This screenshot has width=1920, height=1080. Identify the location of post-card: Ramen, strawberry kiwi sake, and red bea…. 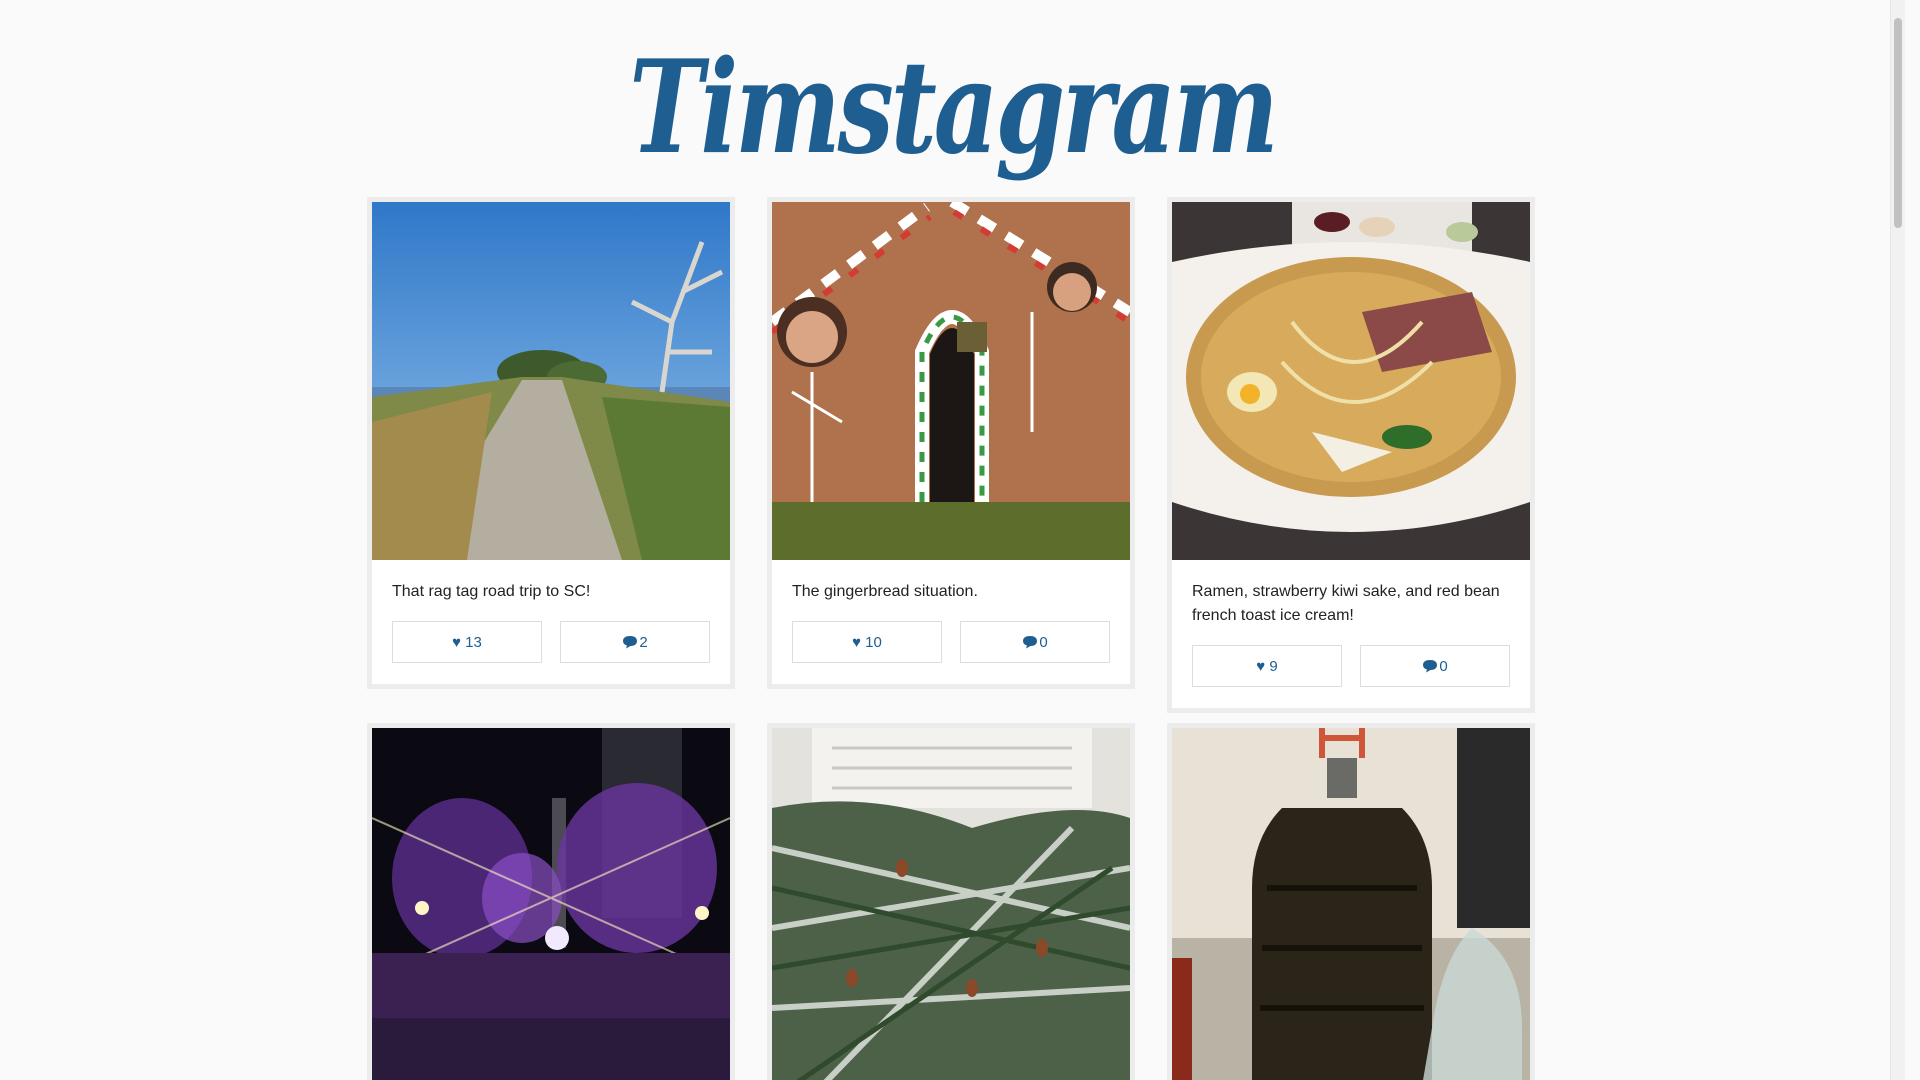
(1351, 455).